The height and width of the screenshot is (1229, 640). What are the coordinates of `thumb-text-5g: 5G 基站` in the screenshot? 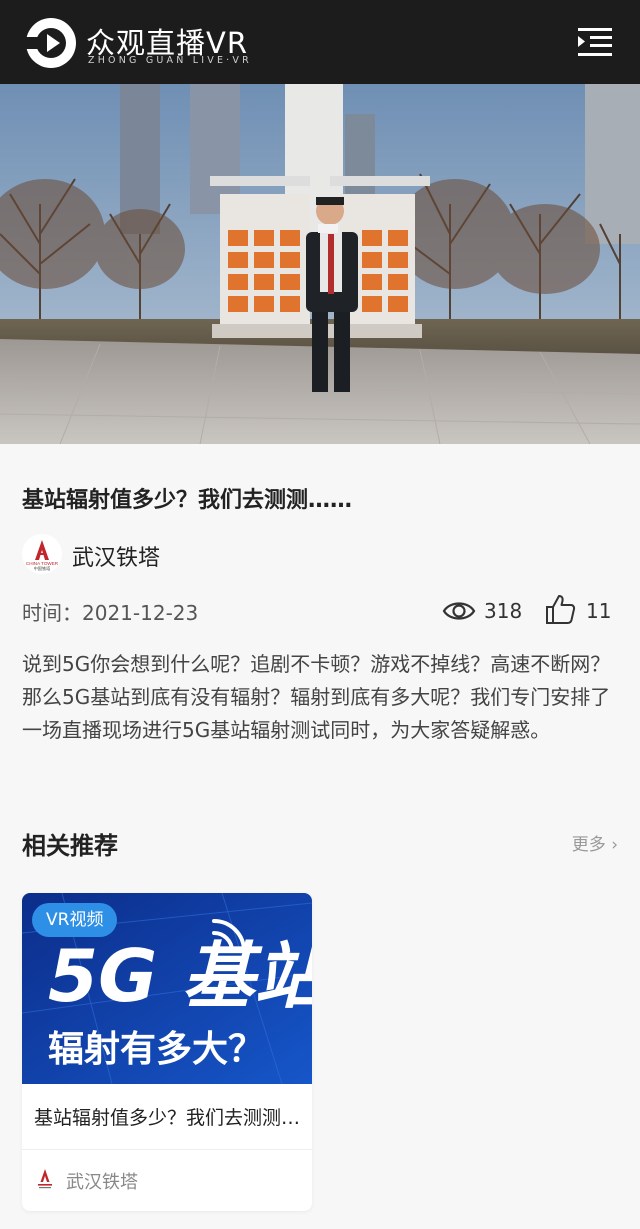 It's located at (180, 976).